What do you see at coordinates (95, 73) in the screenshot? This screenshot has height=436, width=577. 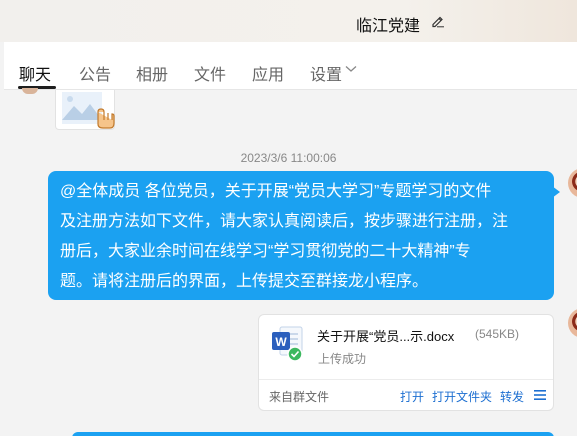 I see `tab-announcements: 公告` at bounding box center [95, 73].